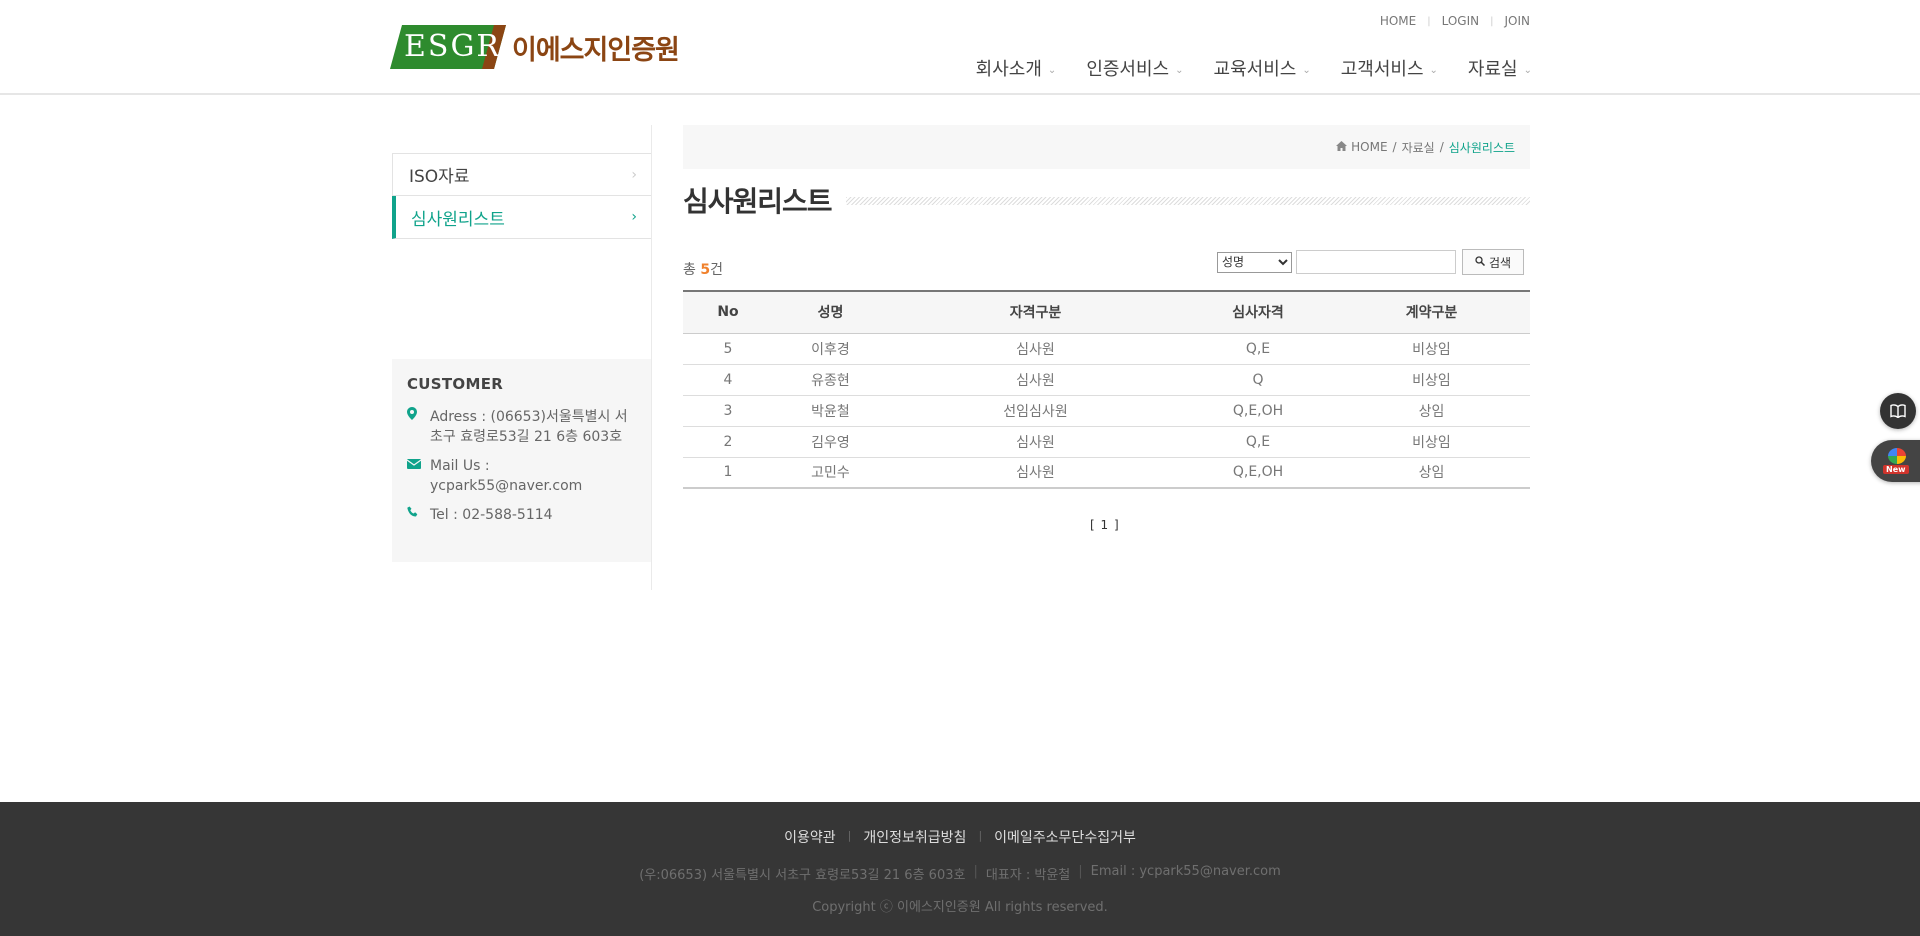  Describe the element at coordinates (1431, 349) in the screenshot. I see `cell-contract: 비상임` at that location.